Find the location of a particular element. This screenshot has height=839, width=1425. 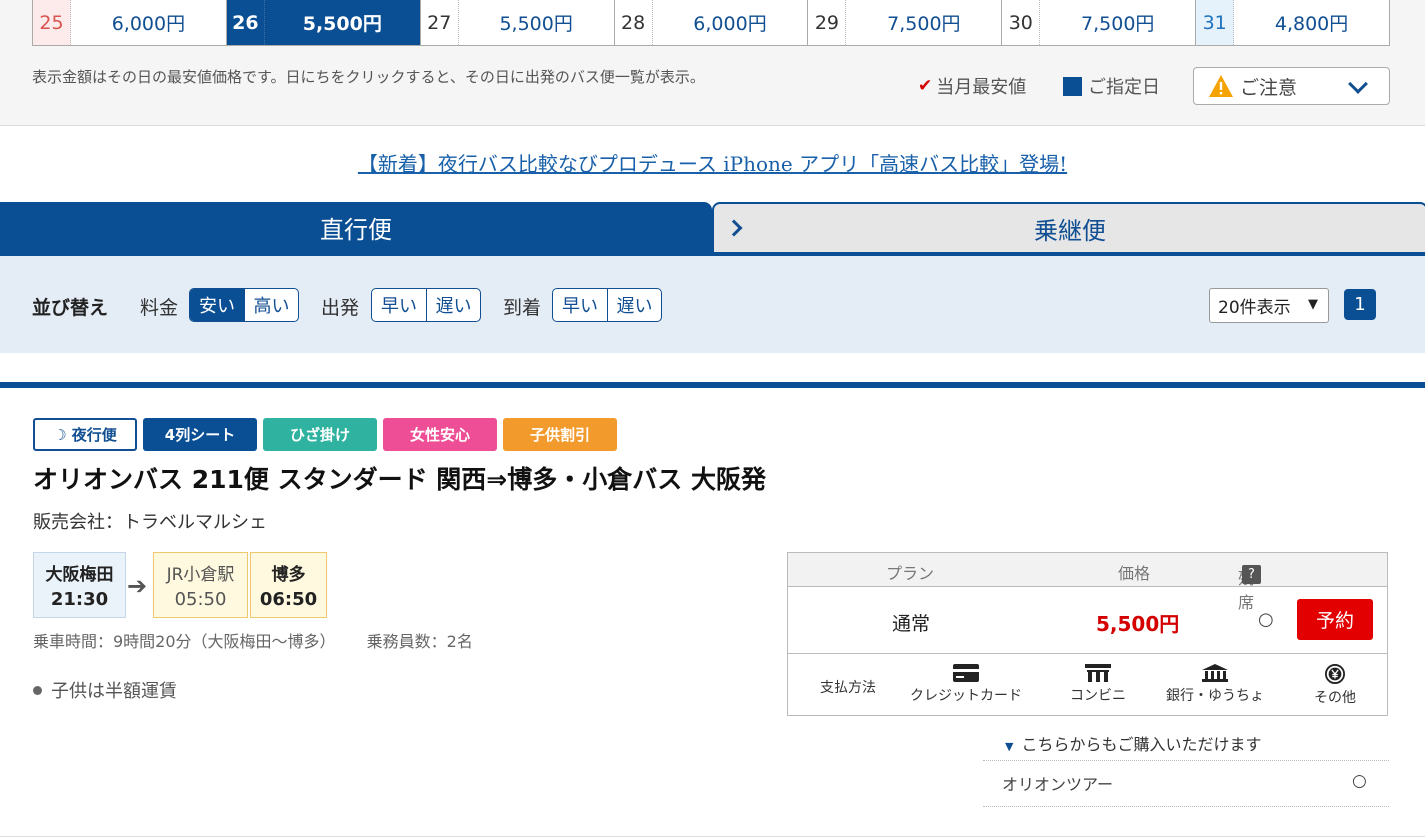

bus-tags: ☽ 夜行便 4列シート ひざ掛け 女性安心 子供割引 is located at coordinates (325, 434).